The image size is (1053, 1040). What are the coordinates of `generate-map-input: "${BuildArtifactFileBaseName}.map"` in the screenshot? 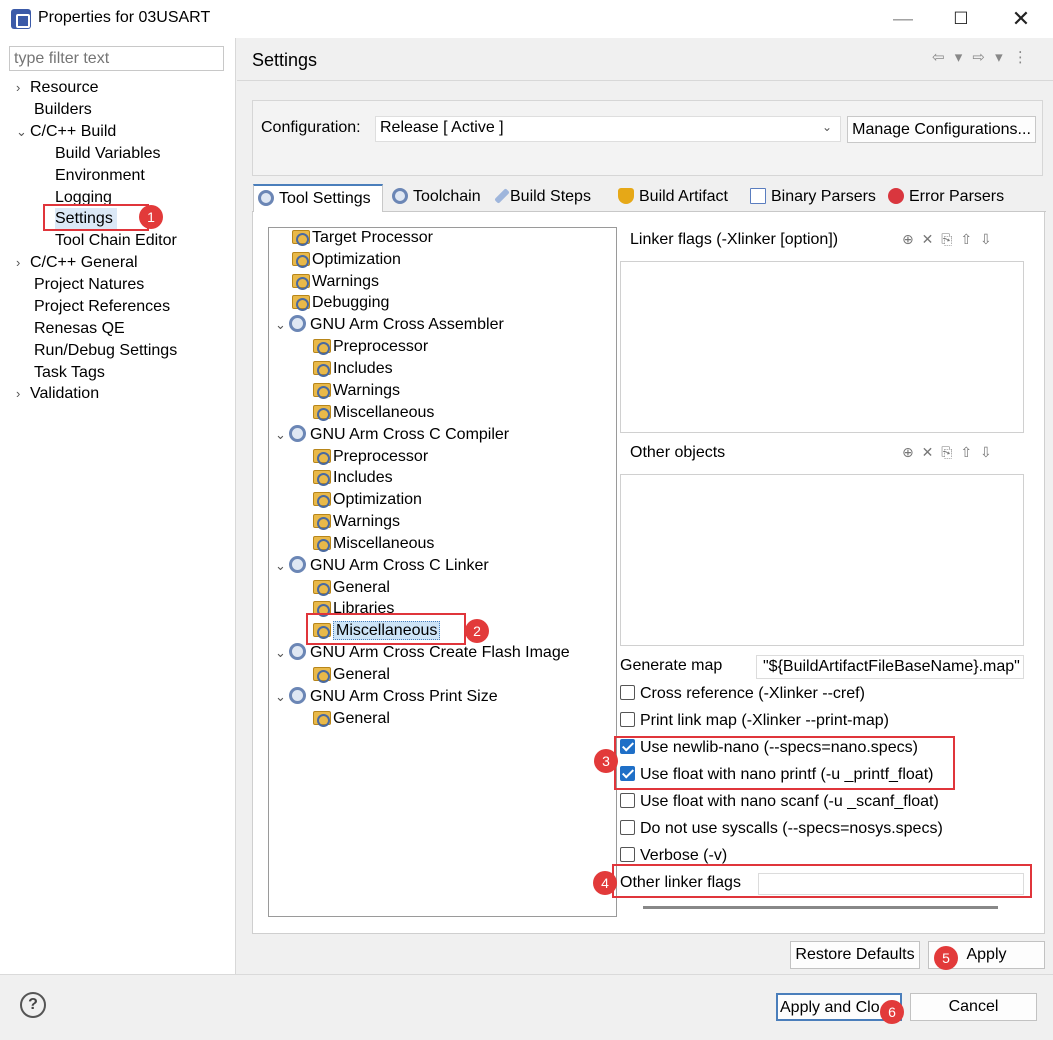 It's located at (890, 667).